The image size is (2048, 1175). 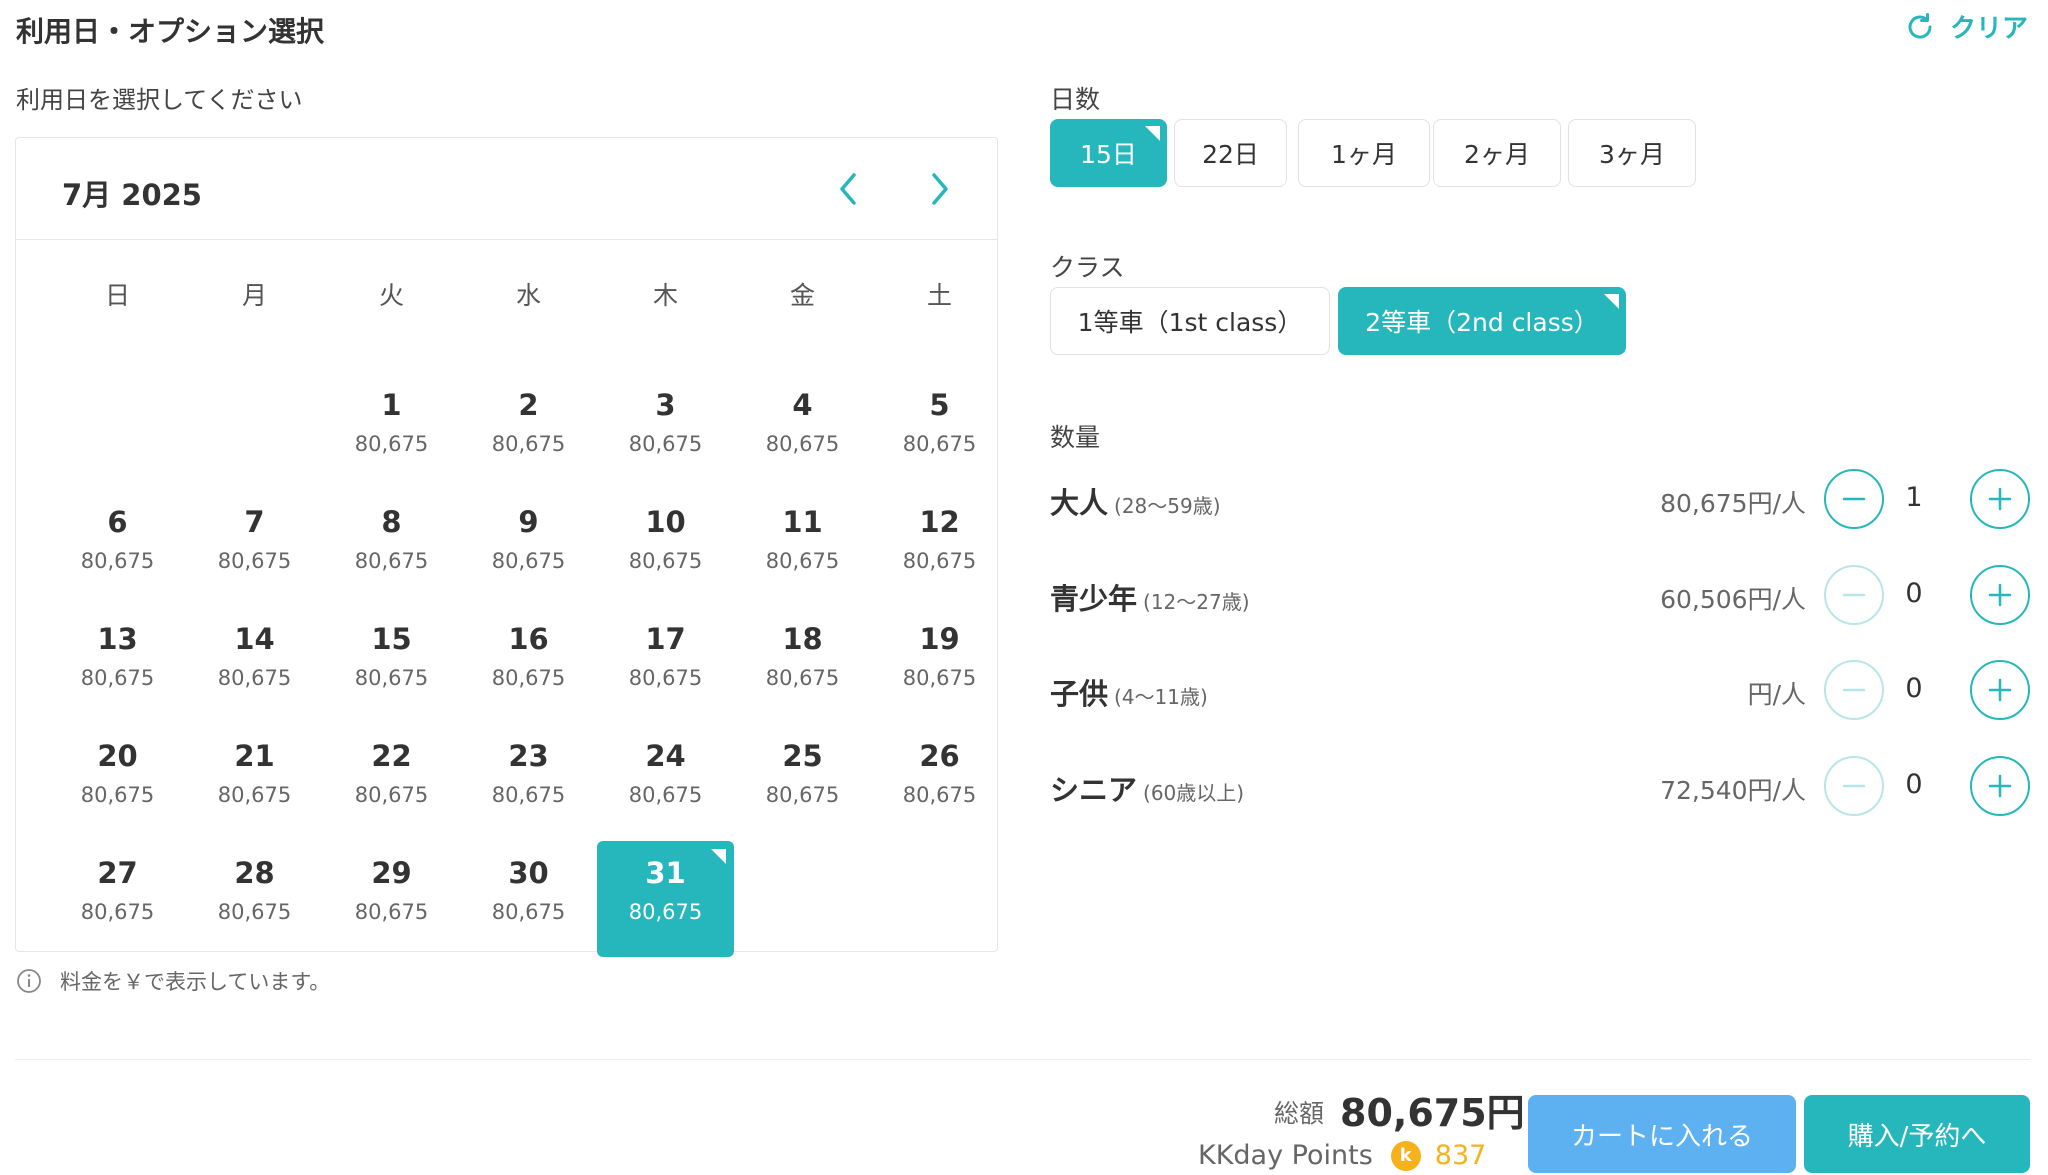 I want to click on calendar-day: 28 80,675, so click(x=254, y=899).